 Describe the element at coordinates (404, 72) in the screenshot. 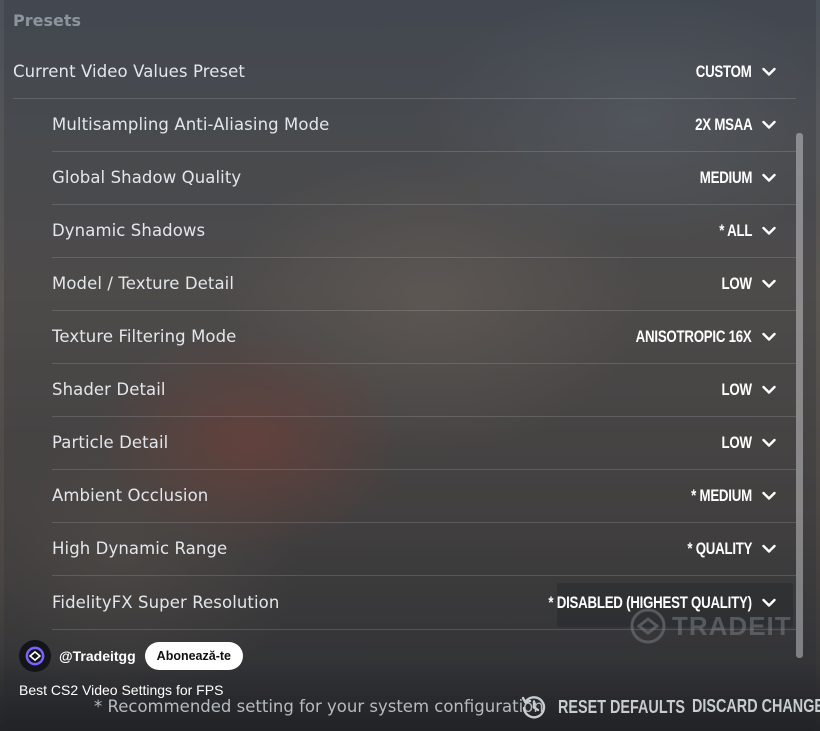

I see `preset-row: Current Video Values Preset CUSTOM` at that location.